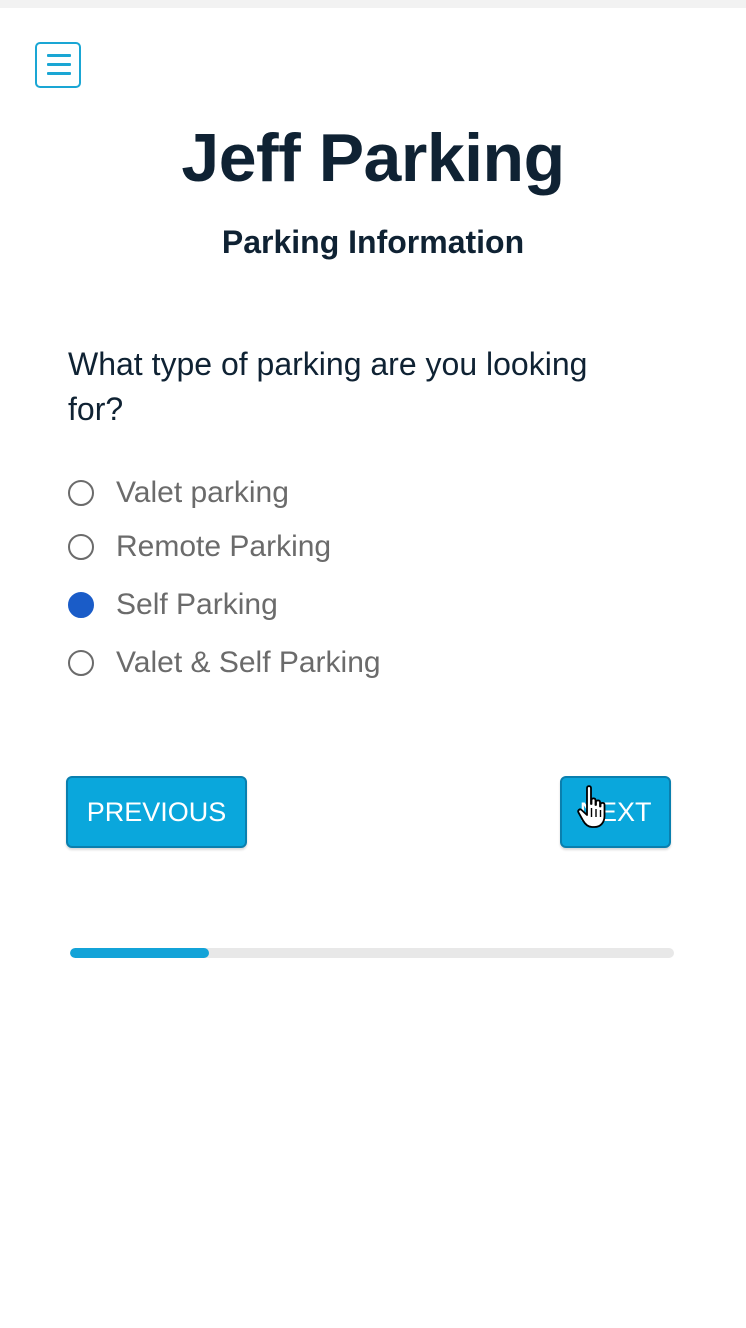  What do you see at coordinates (248, 662) in the screenshot?
I see `option-label: Valet & Self Parking` at bounding box center [248, 662].